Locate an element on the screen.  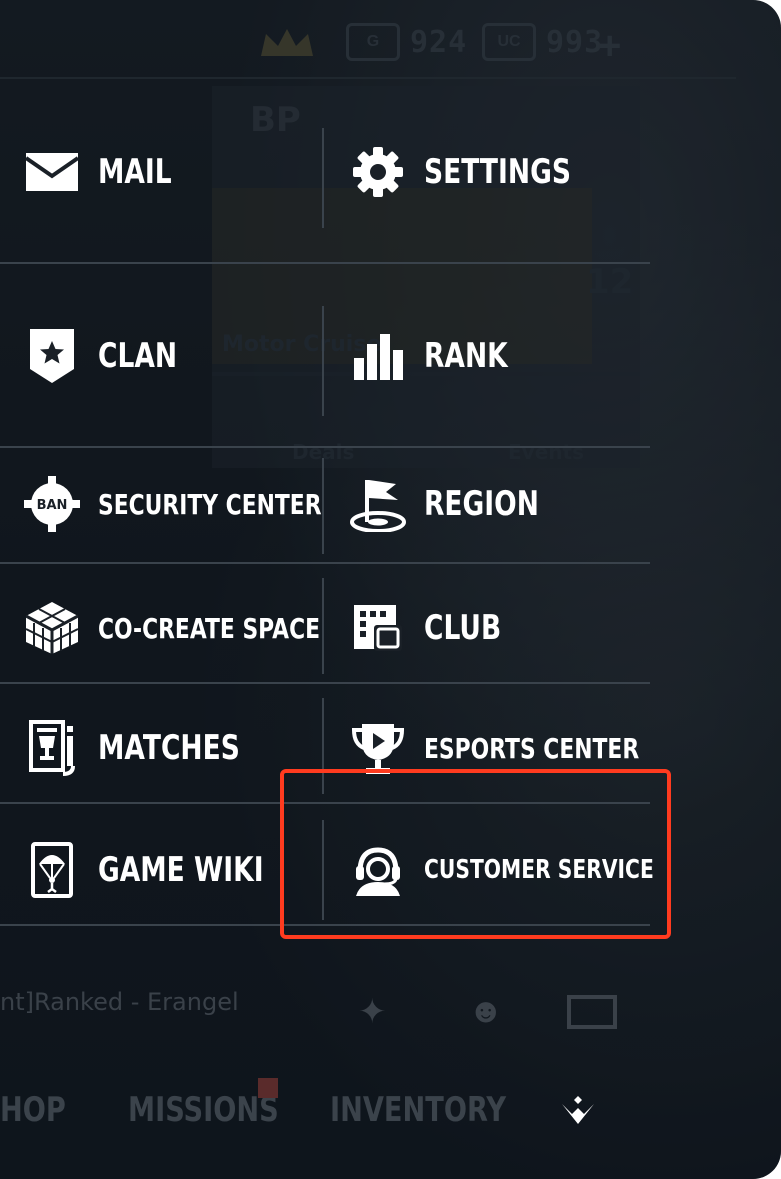
magic-wand-icon: ✦ is located at coordinates (372, 1012).